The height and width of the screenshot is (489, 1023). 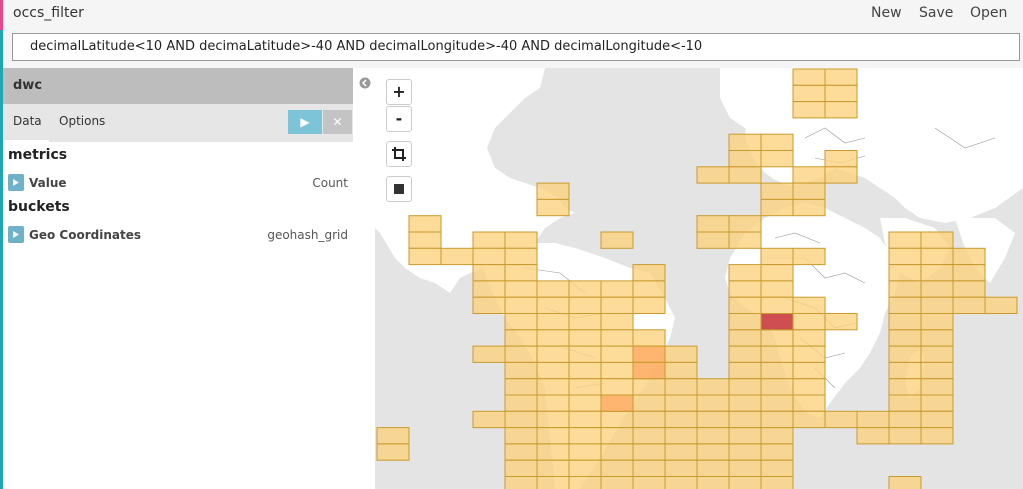 I want to click on apply-button: ▶, so click(x=305, y=122).